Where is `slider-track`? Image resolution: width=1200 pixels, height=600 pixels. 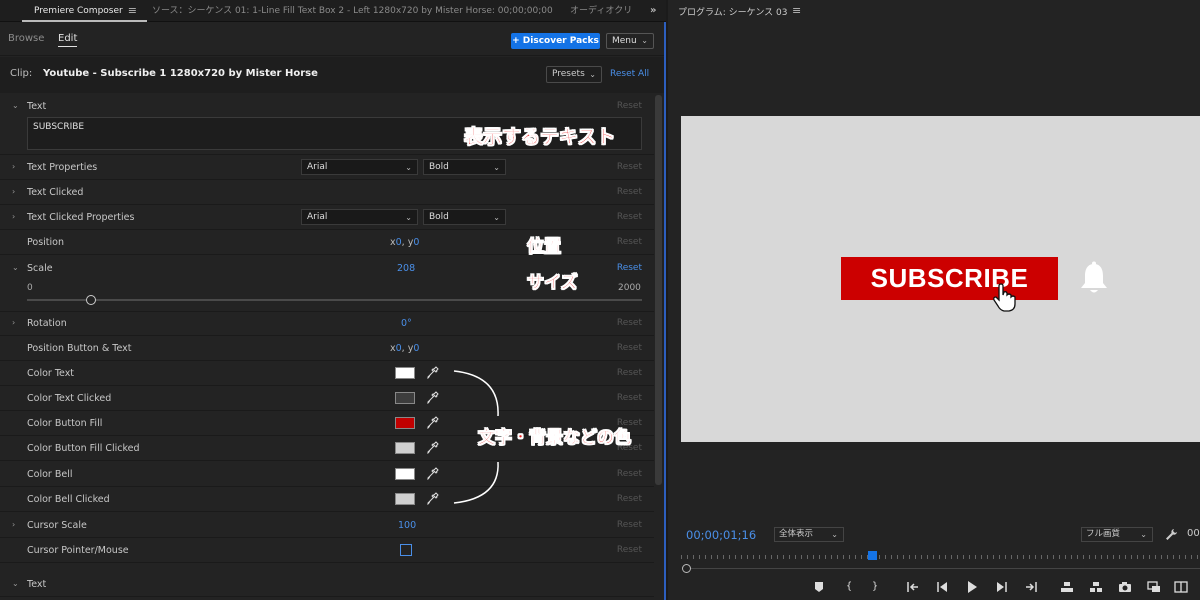 slider-track is located at coordinates (334, 300).